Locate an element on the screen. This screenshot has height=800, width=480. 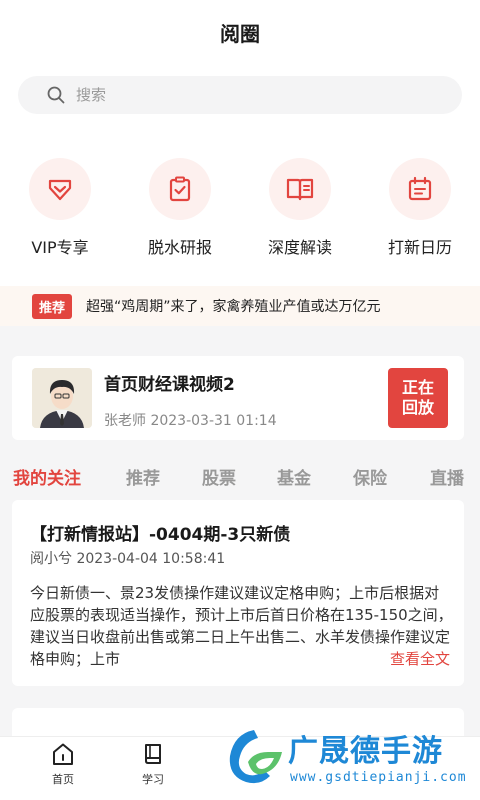
read-more-link: 查看全文 is located at coordinates (399, 658).